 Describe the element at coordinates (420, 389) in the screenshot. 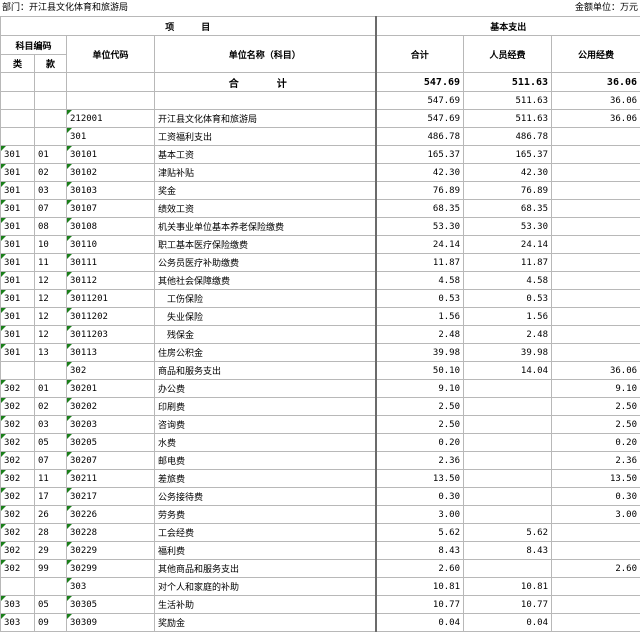

I see `cell-total: 9.10` at that location.